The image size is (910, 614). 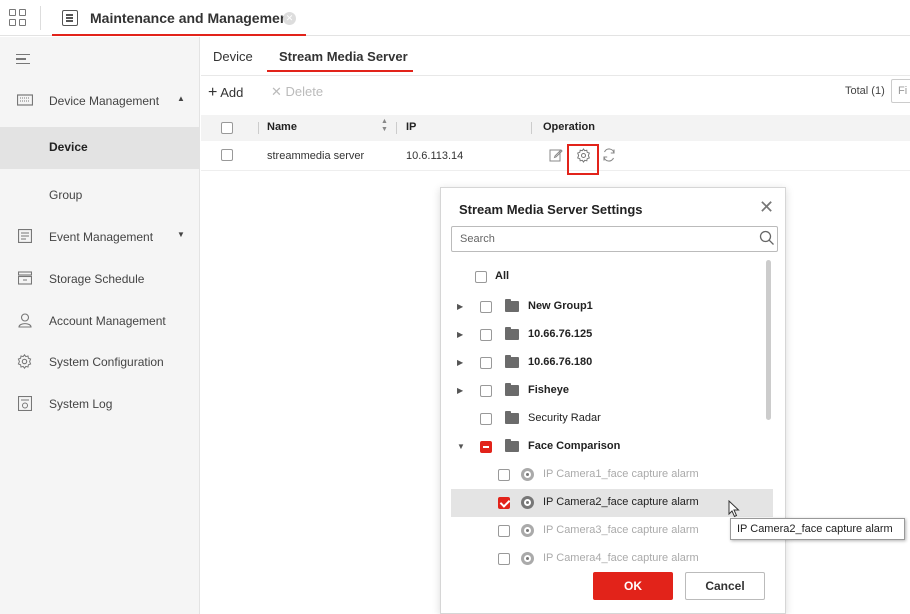 What do you see at coordinates (583, 159) in the screenshot?
I see `highlight-annotation` at bounding box center [583, 159].